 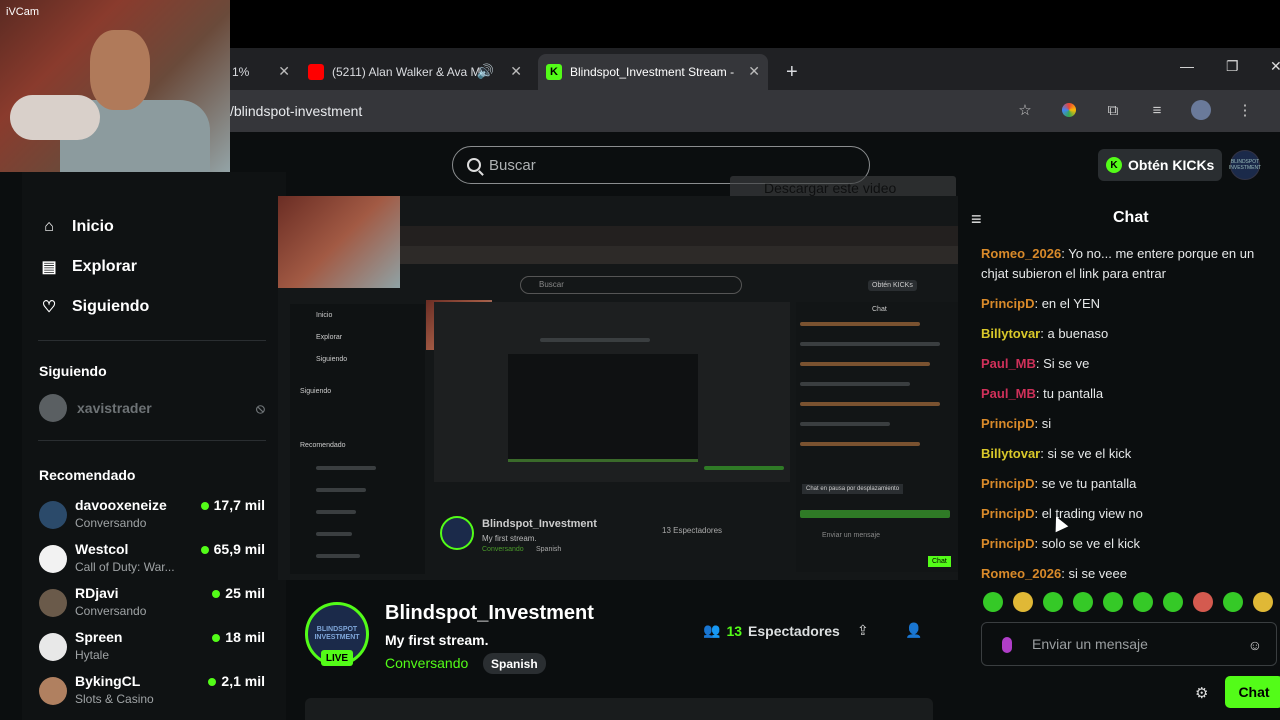 I want to click on webcam-overlay: iVCam, so click(x=115, y=86).